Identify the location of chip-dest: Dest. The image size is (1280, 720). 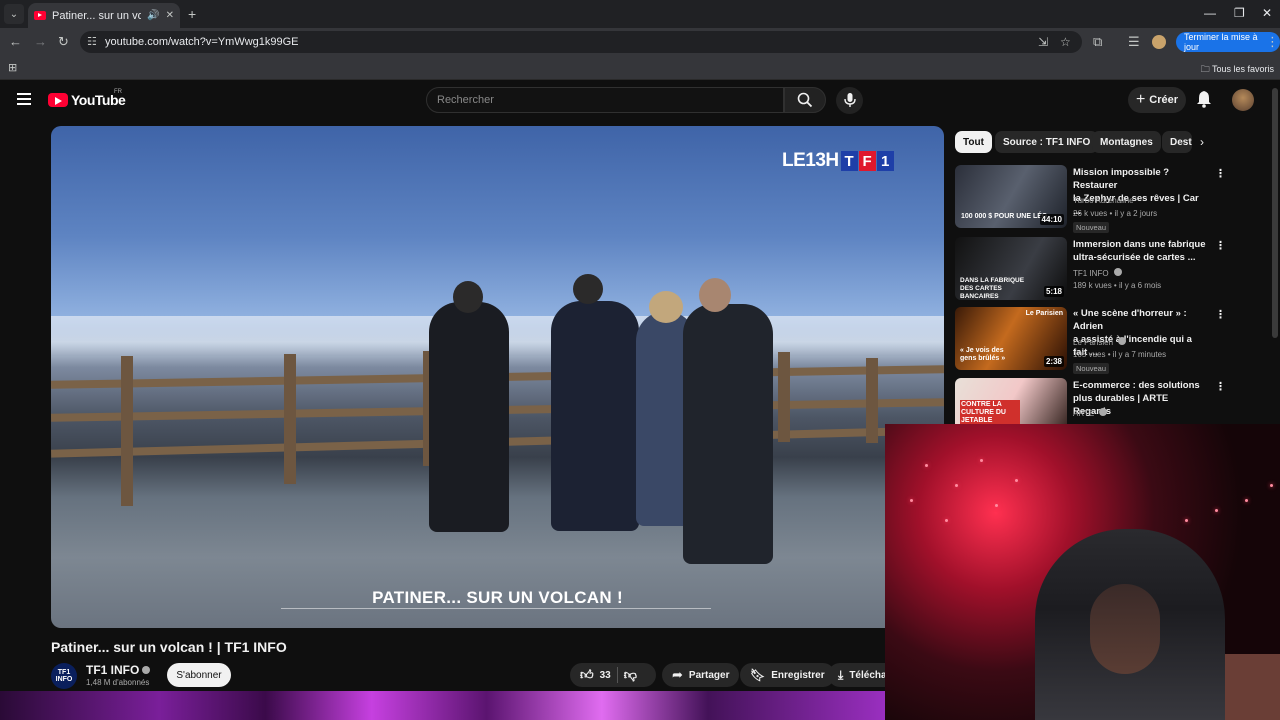
(1177, 142).